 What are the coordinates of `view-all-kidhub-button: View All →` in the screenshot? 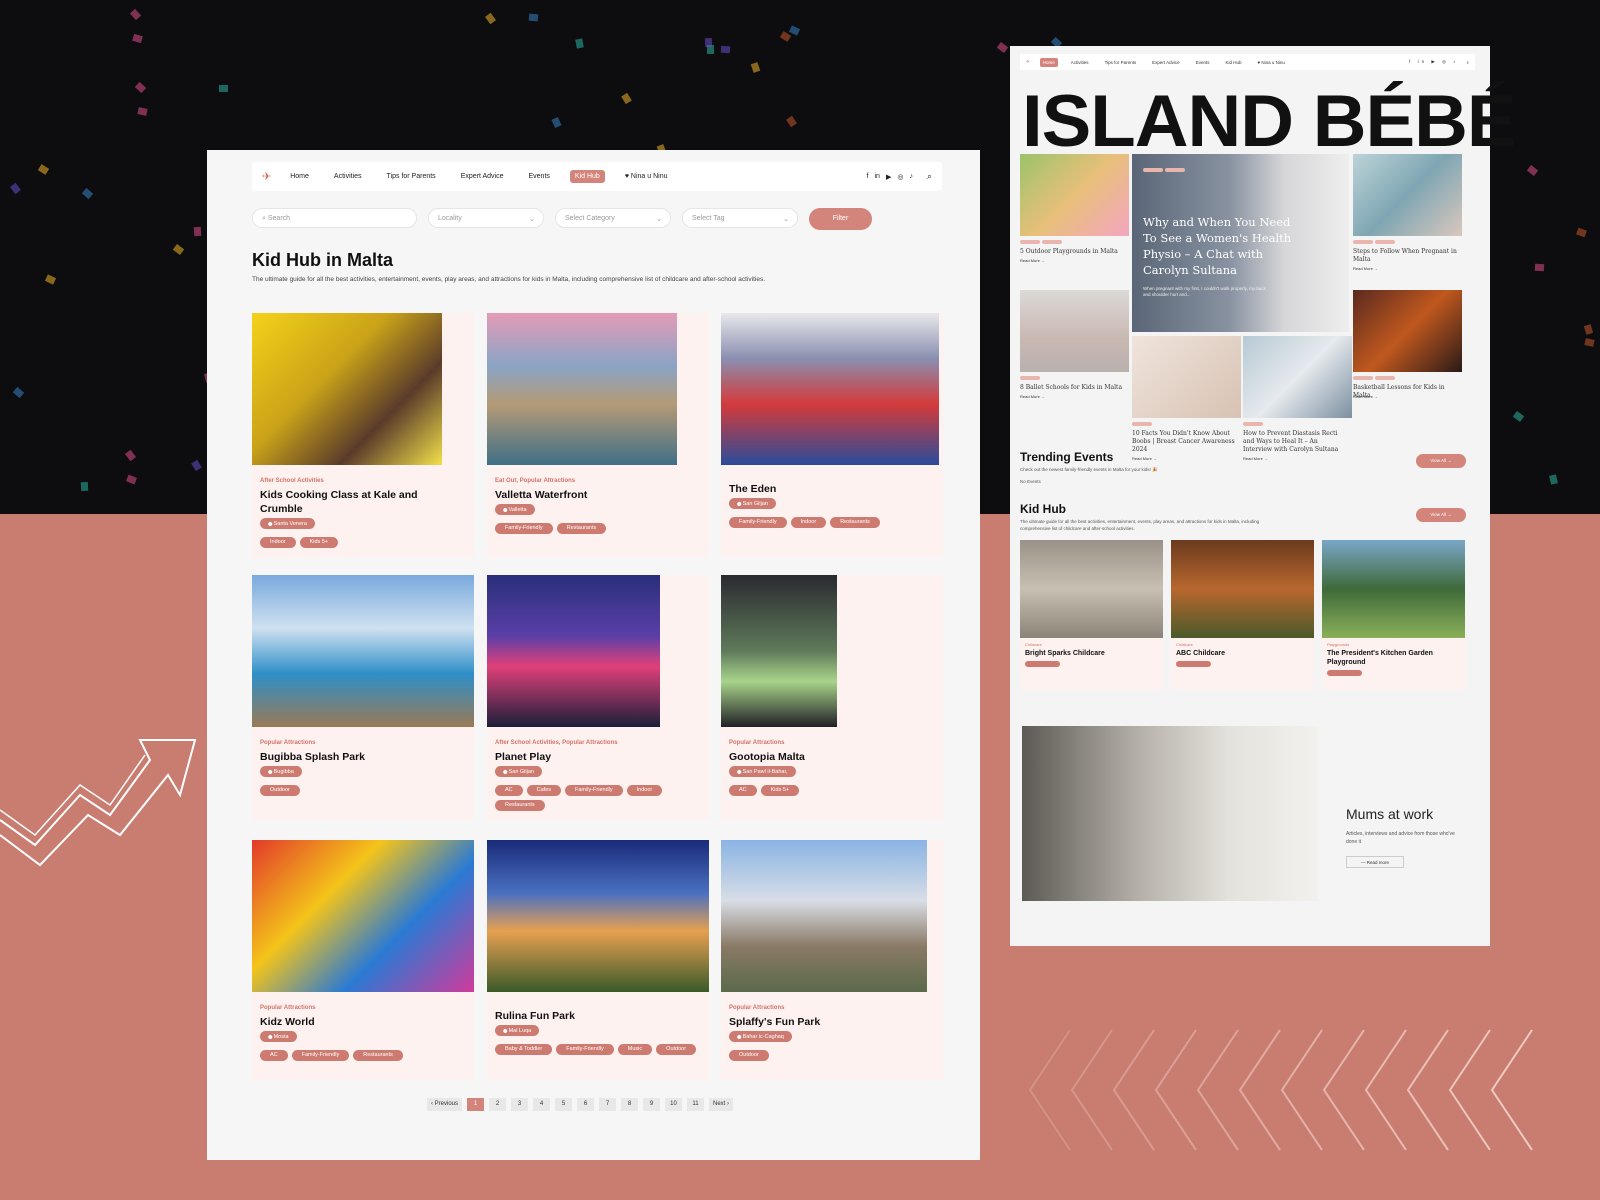 It's located at (1441, 515).